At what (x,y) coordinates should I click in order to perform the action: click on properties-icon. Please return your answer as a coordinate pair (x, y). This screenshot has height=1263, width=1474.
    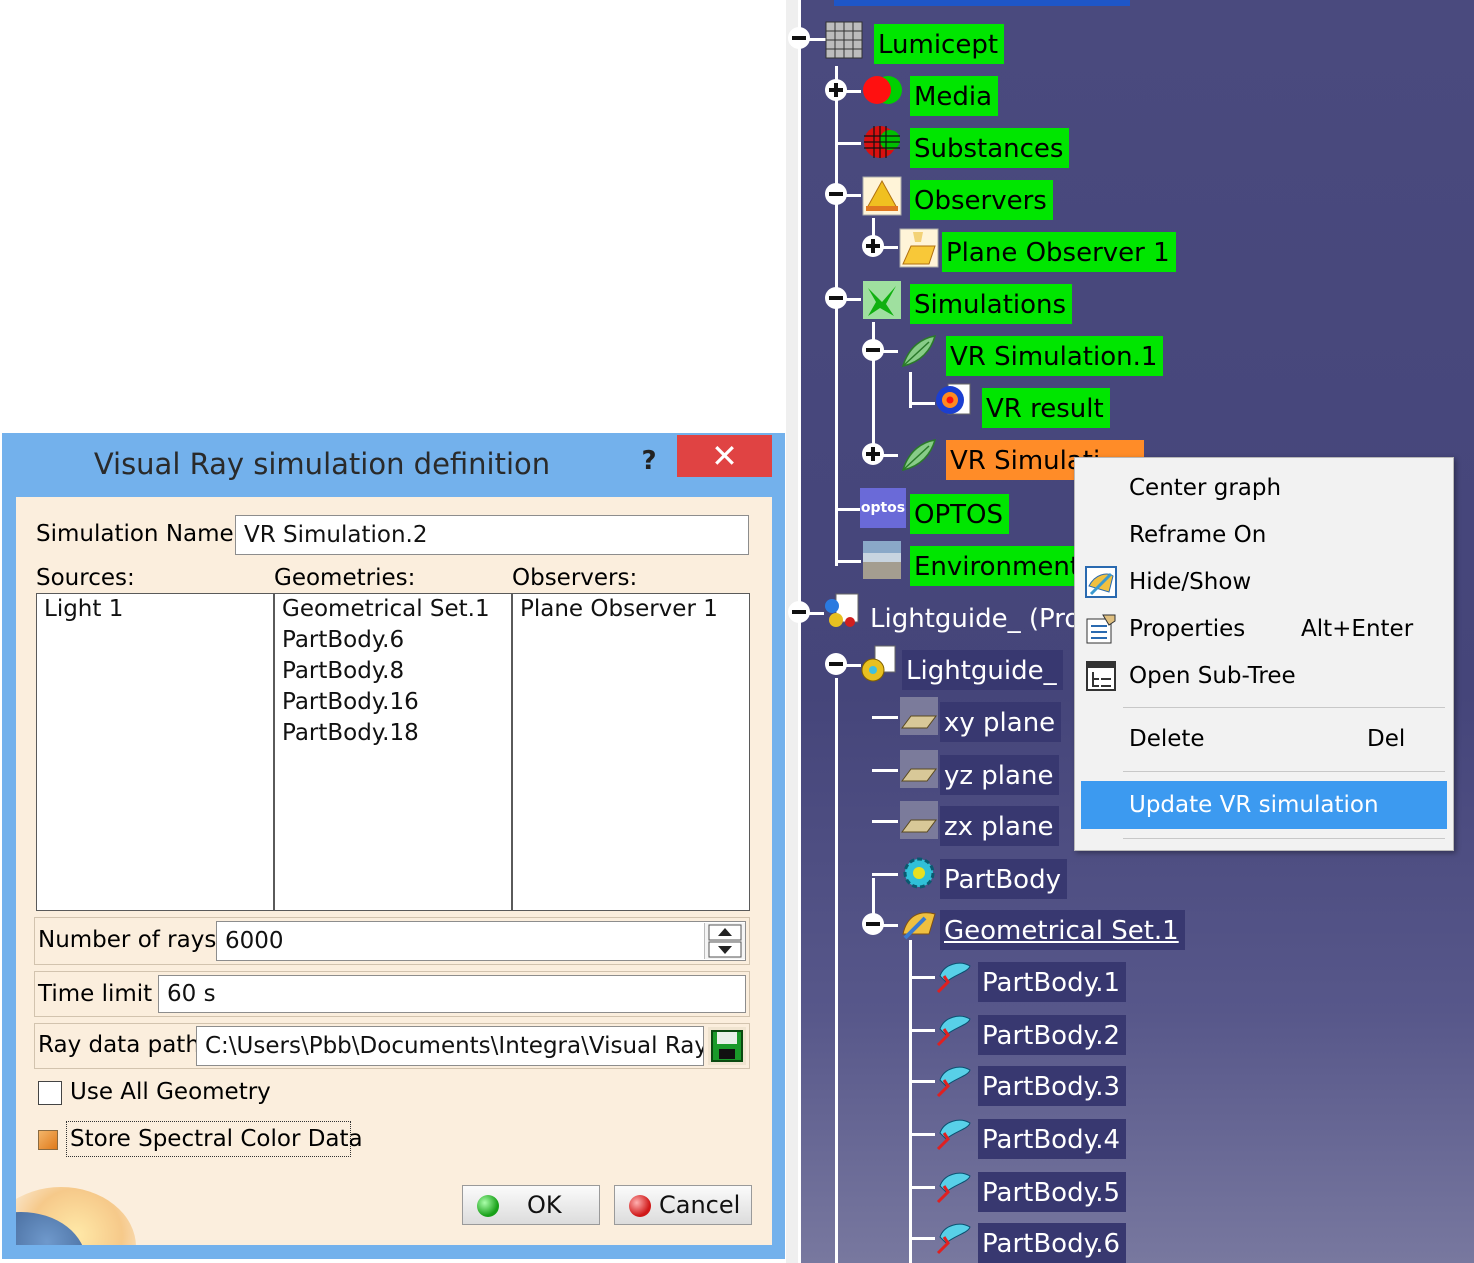
    Looking at the image, I should click on (1101, 629).